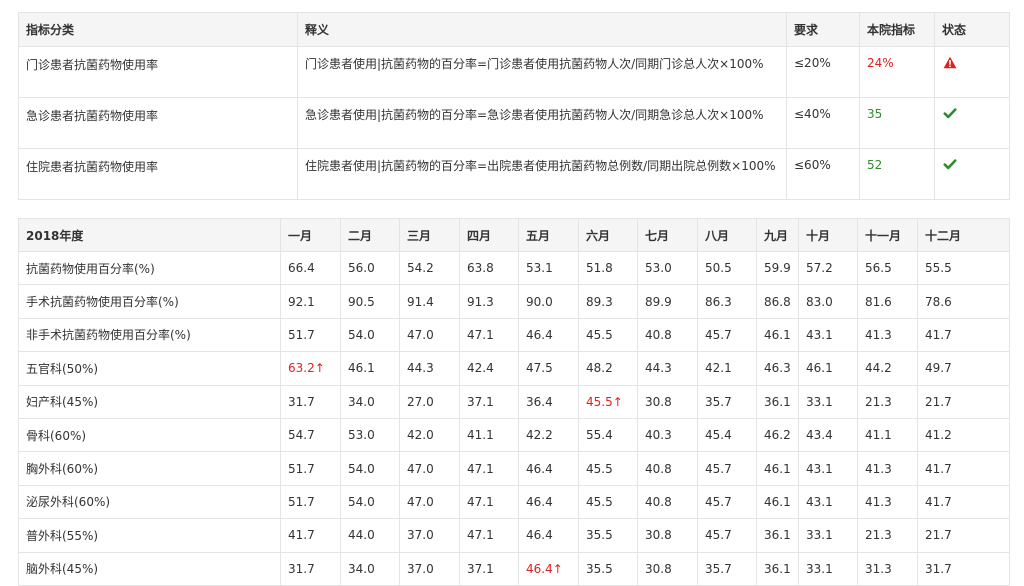 The height and width of the screenshot is (586, 1024). What do you see at coordinates (149, 335) in the screenshot?
I see `row-label: 非手术抗菌药物使用百分率(%)` at bounding box center [149, 335].